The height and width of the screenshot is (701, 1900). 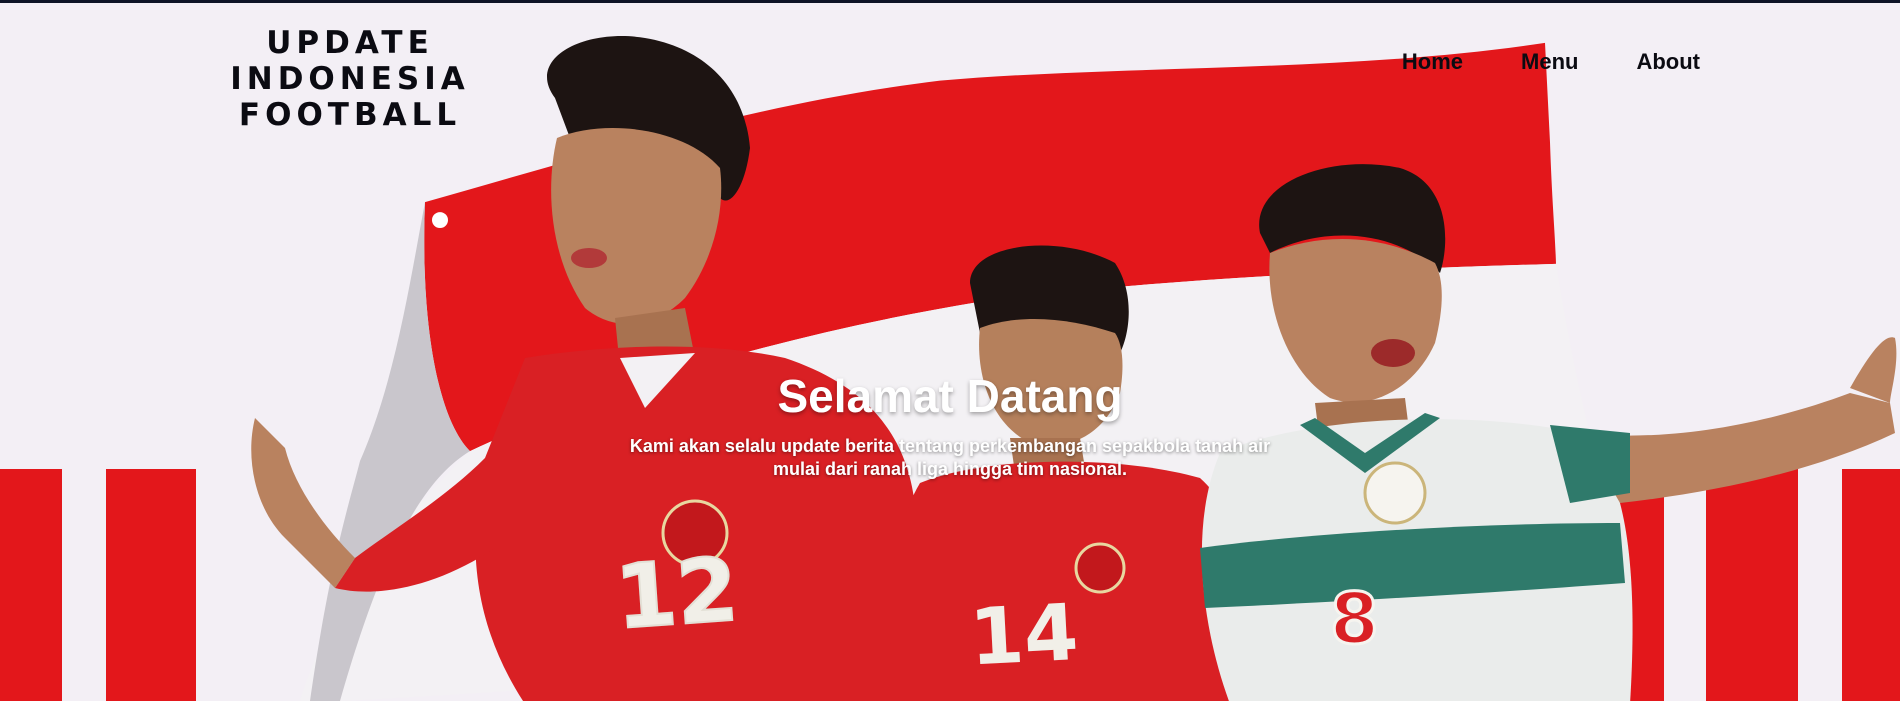 What do you see at coordinates (950, 396) in the screenshot?
I see `hero-title: Selamat Datang` at bounding box center [950, 396].